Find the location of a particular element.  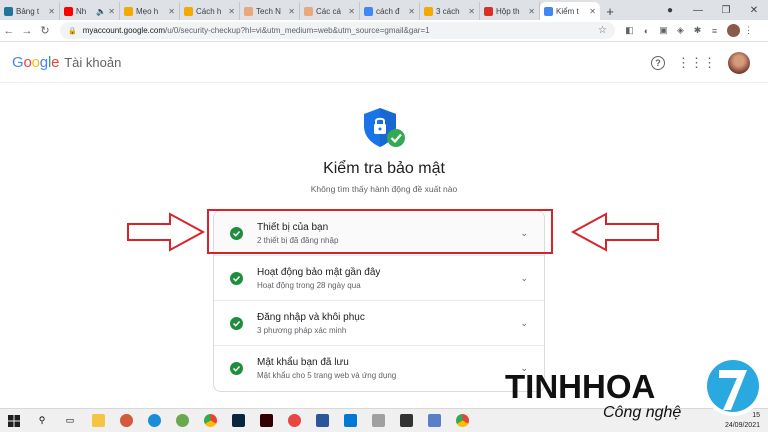

browser-tab: 3 cách ✕ is located at coordinates (450, 11).